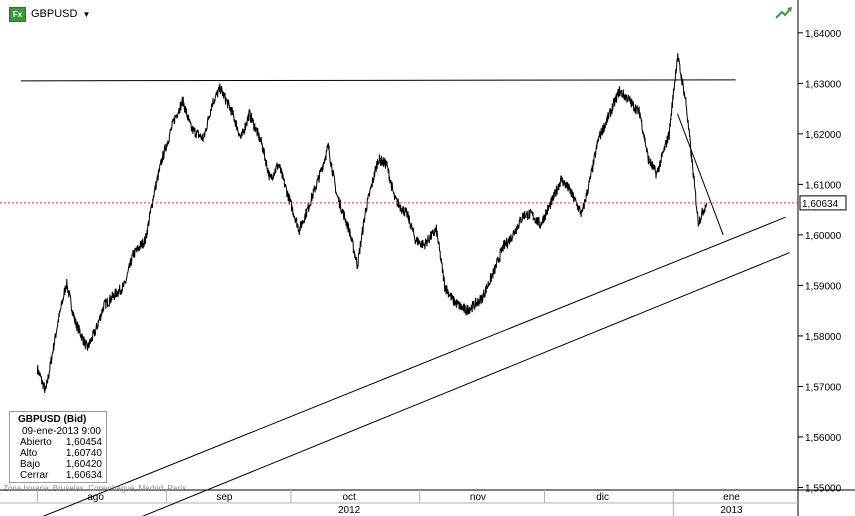 This screenshot has height=516, width=855. I want to click on y-tick-label: 1,59000, so click(823, 286).